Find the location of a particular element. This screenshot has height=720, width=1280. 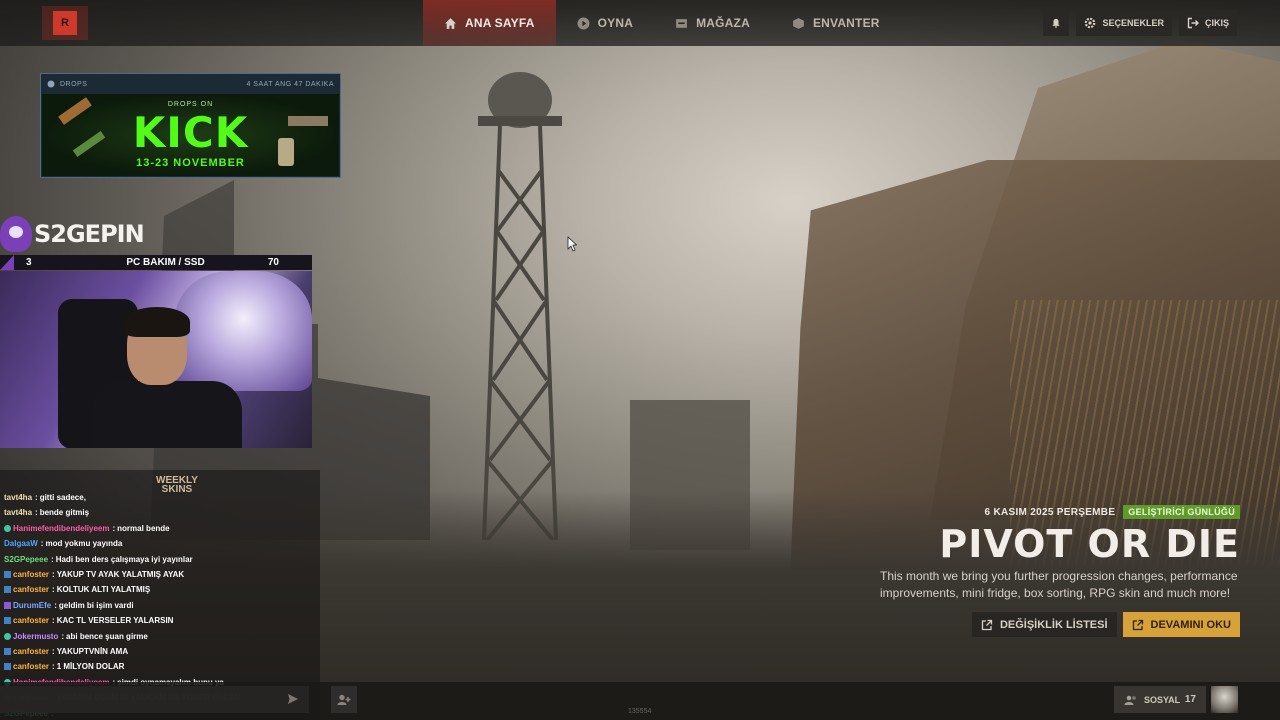

nav-play: OYNA is located at coordinates (605, 23).